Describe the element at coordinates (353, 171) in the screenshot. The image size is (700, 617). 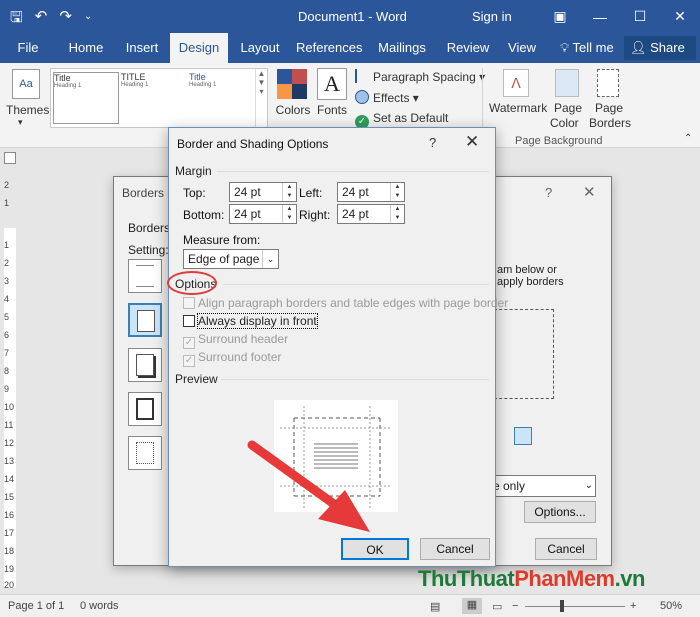
I see `divider` at that location.